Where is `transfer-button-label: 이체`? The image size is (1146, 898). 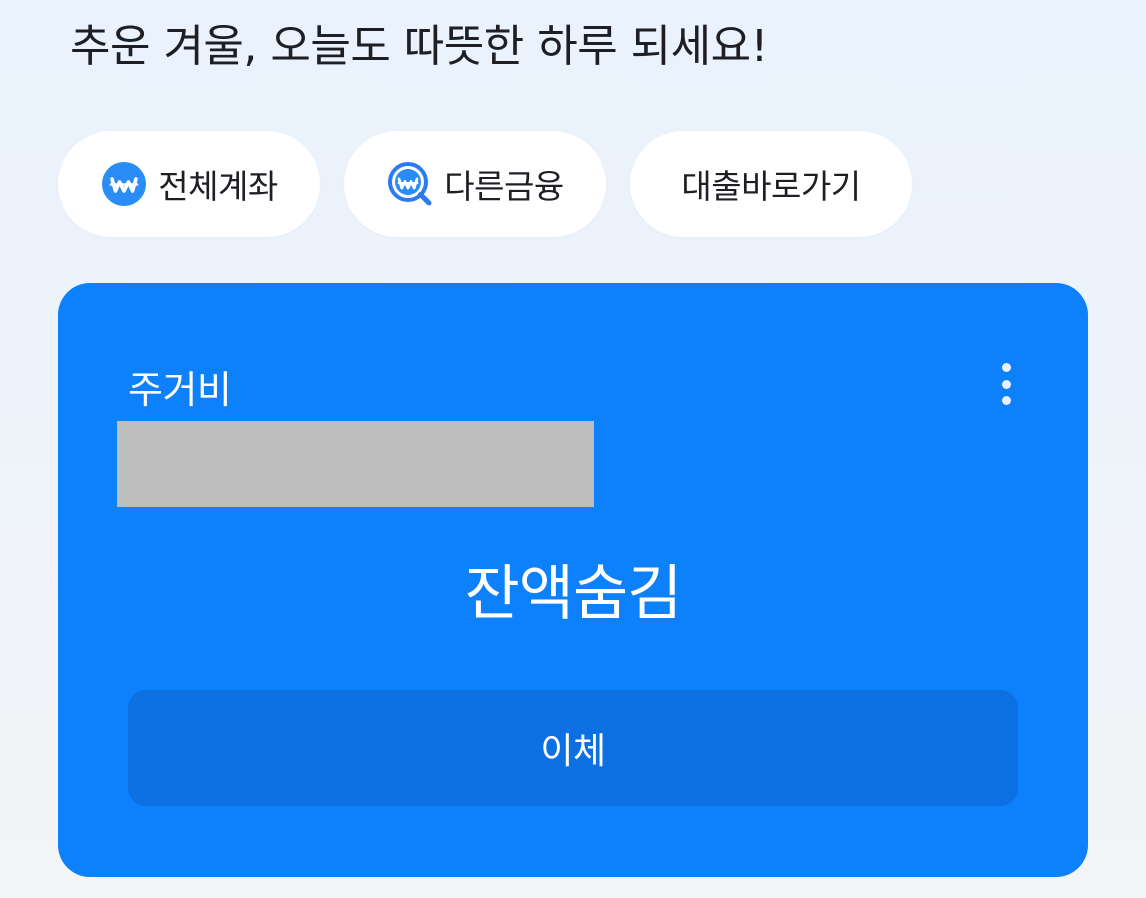
transfer-button-label: 이체 is located at coordinates (573, 751).